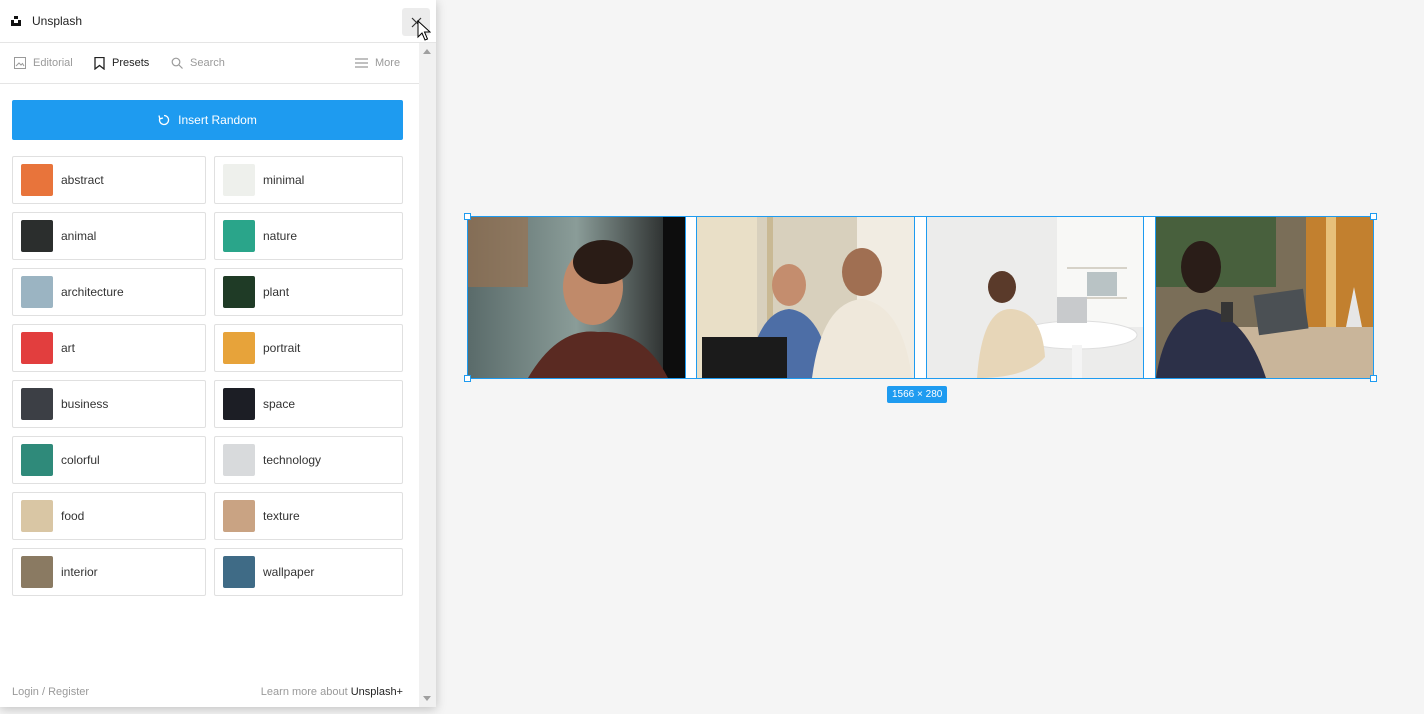 This screenshot has height=714, width=1424. I want to click on image-frame, so click(920, 297).